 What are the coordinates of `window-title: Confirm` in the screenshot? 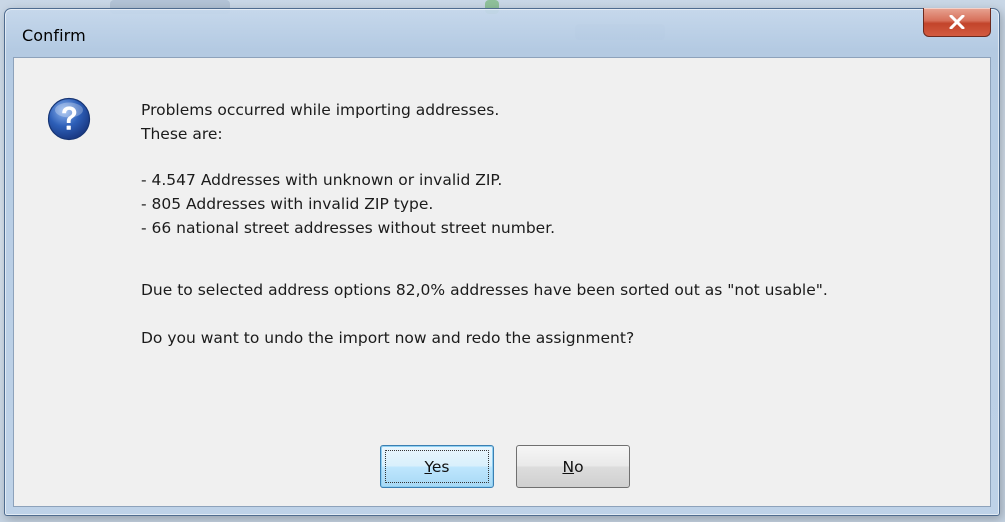 It's located at (54, 35).